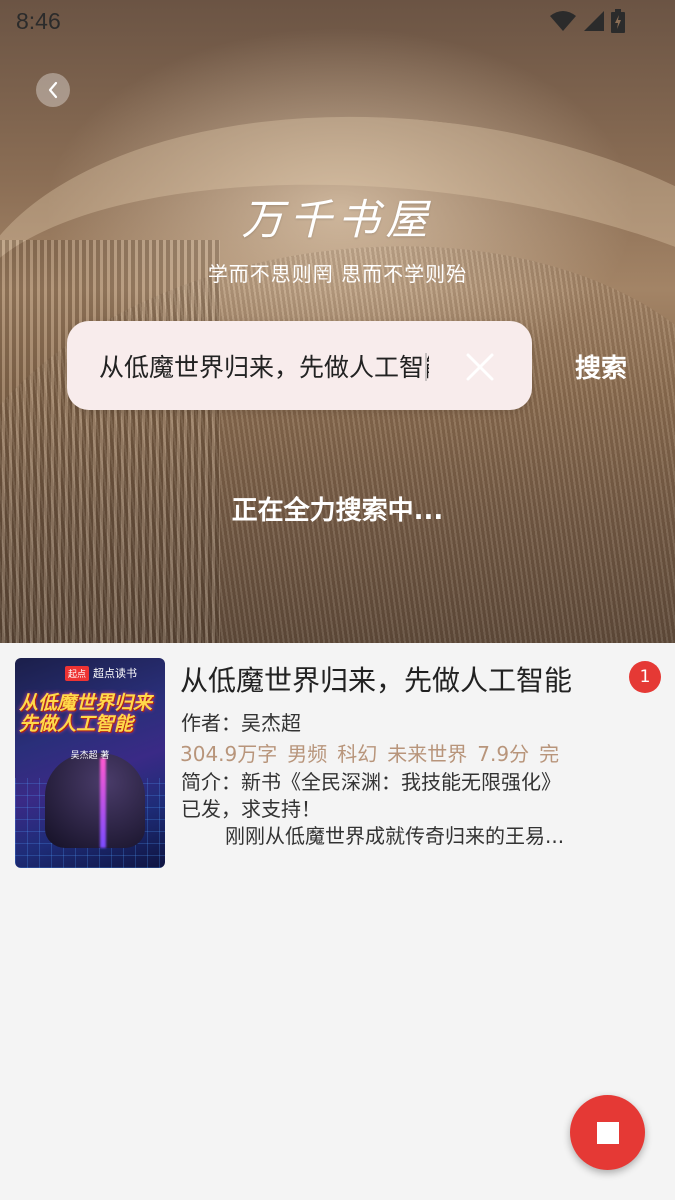 This screenshot has height=1200, width=675. Describe the element at coordinates (115, 673) in the screenshot. I see `cover-brand-name: 超点读书` at that location.